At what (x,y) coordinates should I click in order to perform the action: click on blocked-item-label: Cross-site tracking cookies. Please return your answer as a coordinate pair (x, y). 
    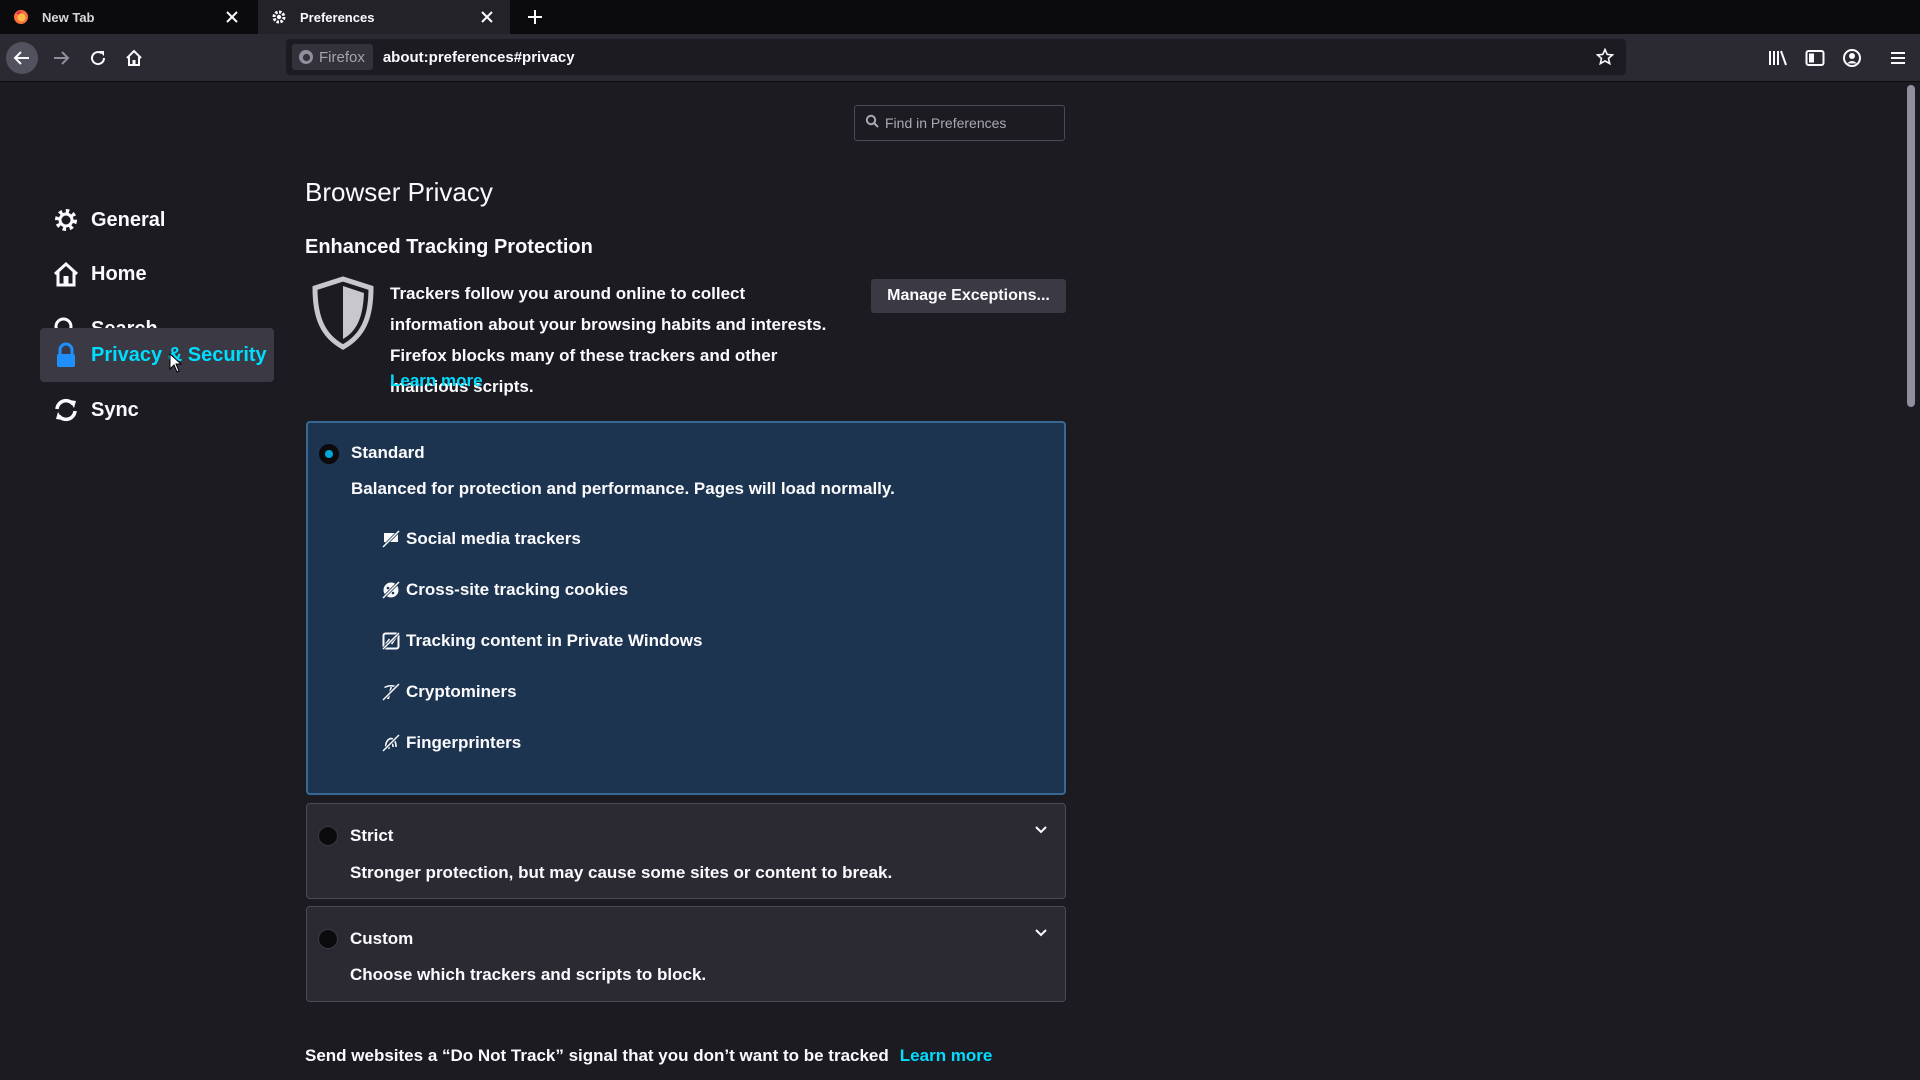
    Looking at the image, I should click on (517, 589).